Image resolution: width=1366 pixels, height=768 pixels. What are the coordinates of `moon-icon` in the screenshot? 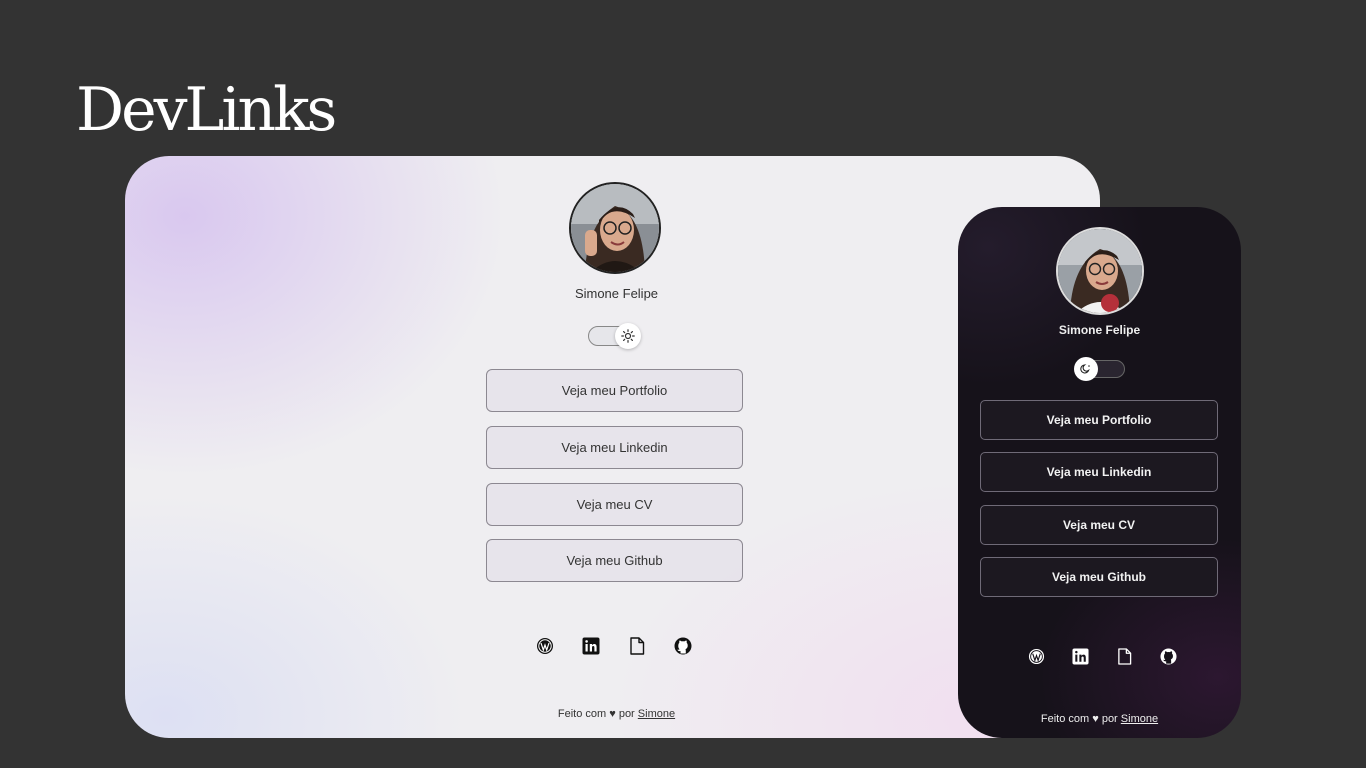 It's located at (1086, 369).